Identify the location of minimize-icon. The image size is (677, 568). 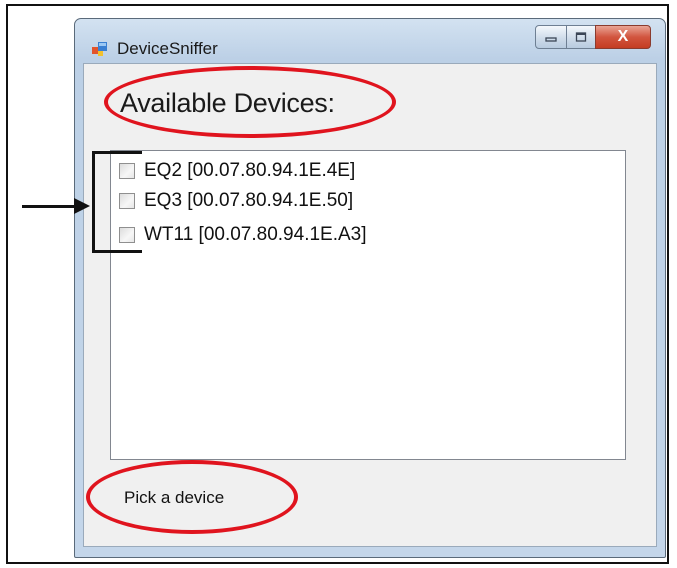
(551, 39).